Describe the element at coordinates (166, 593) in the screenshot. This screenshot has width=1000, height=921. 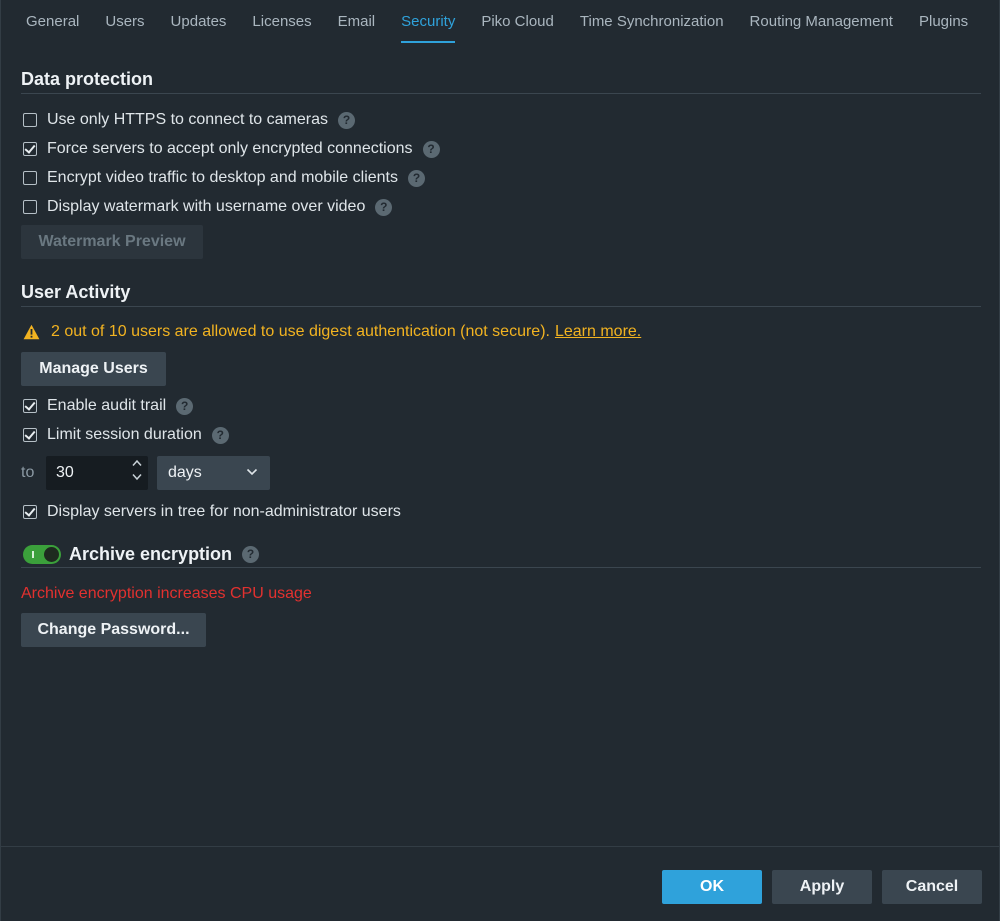
I see `archive-encryption-warning: Archive encryption increases CPU usage` at that location.